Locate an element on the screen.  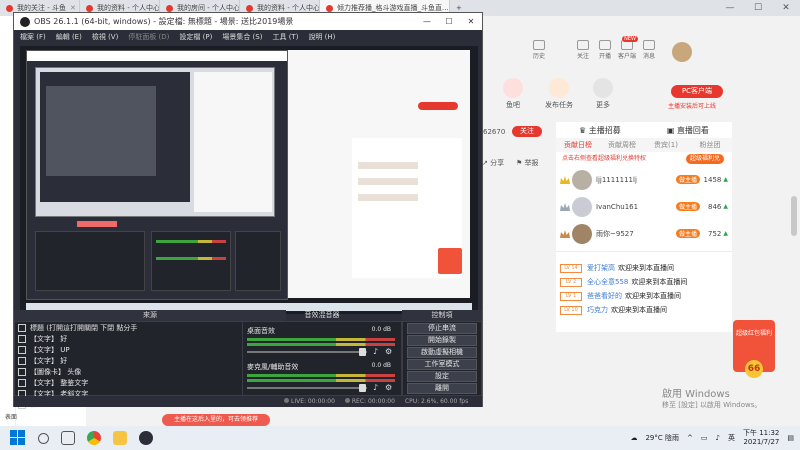
rank-row: 雨你~9527 做主播 752 ▲ is located at coordinates (644, 233).